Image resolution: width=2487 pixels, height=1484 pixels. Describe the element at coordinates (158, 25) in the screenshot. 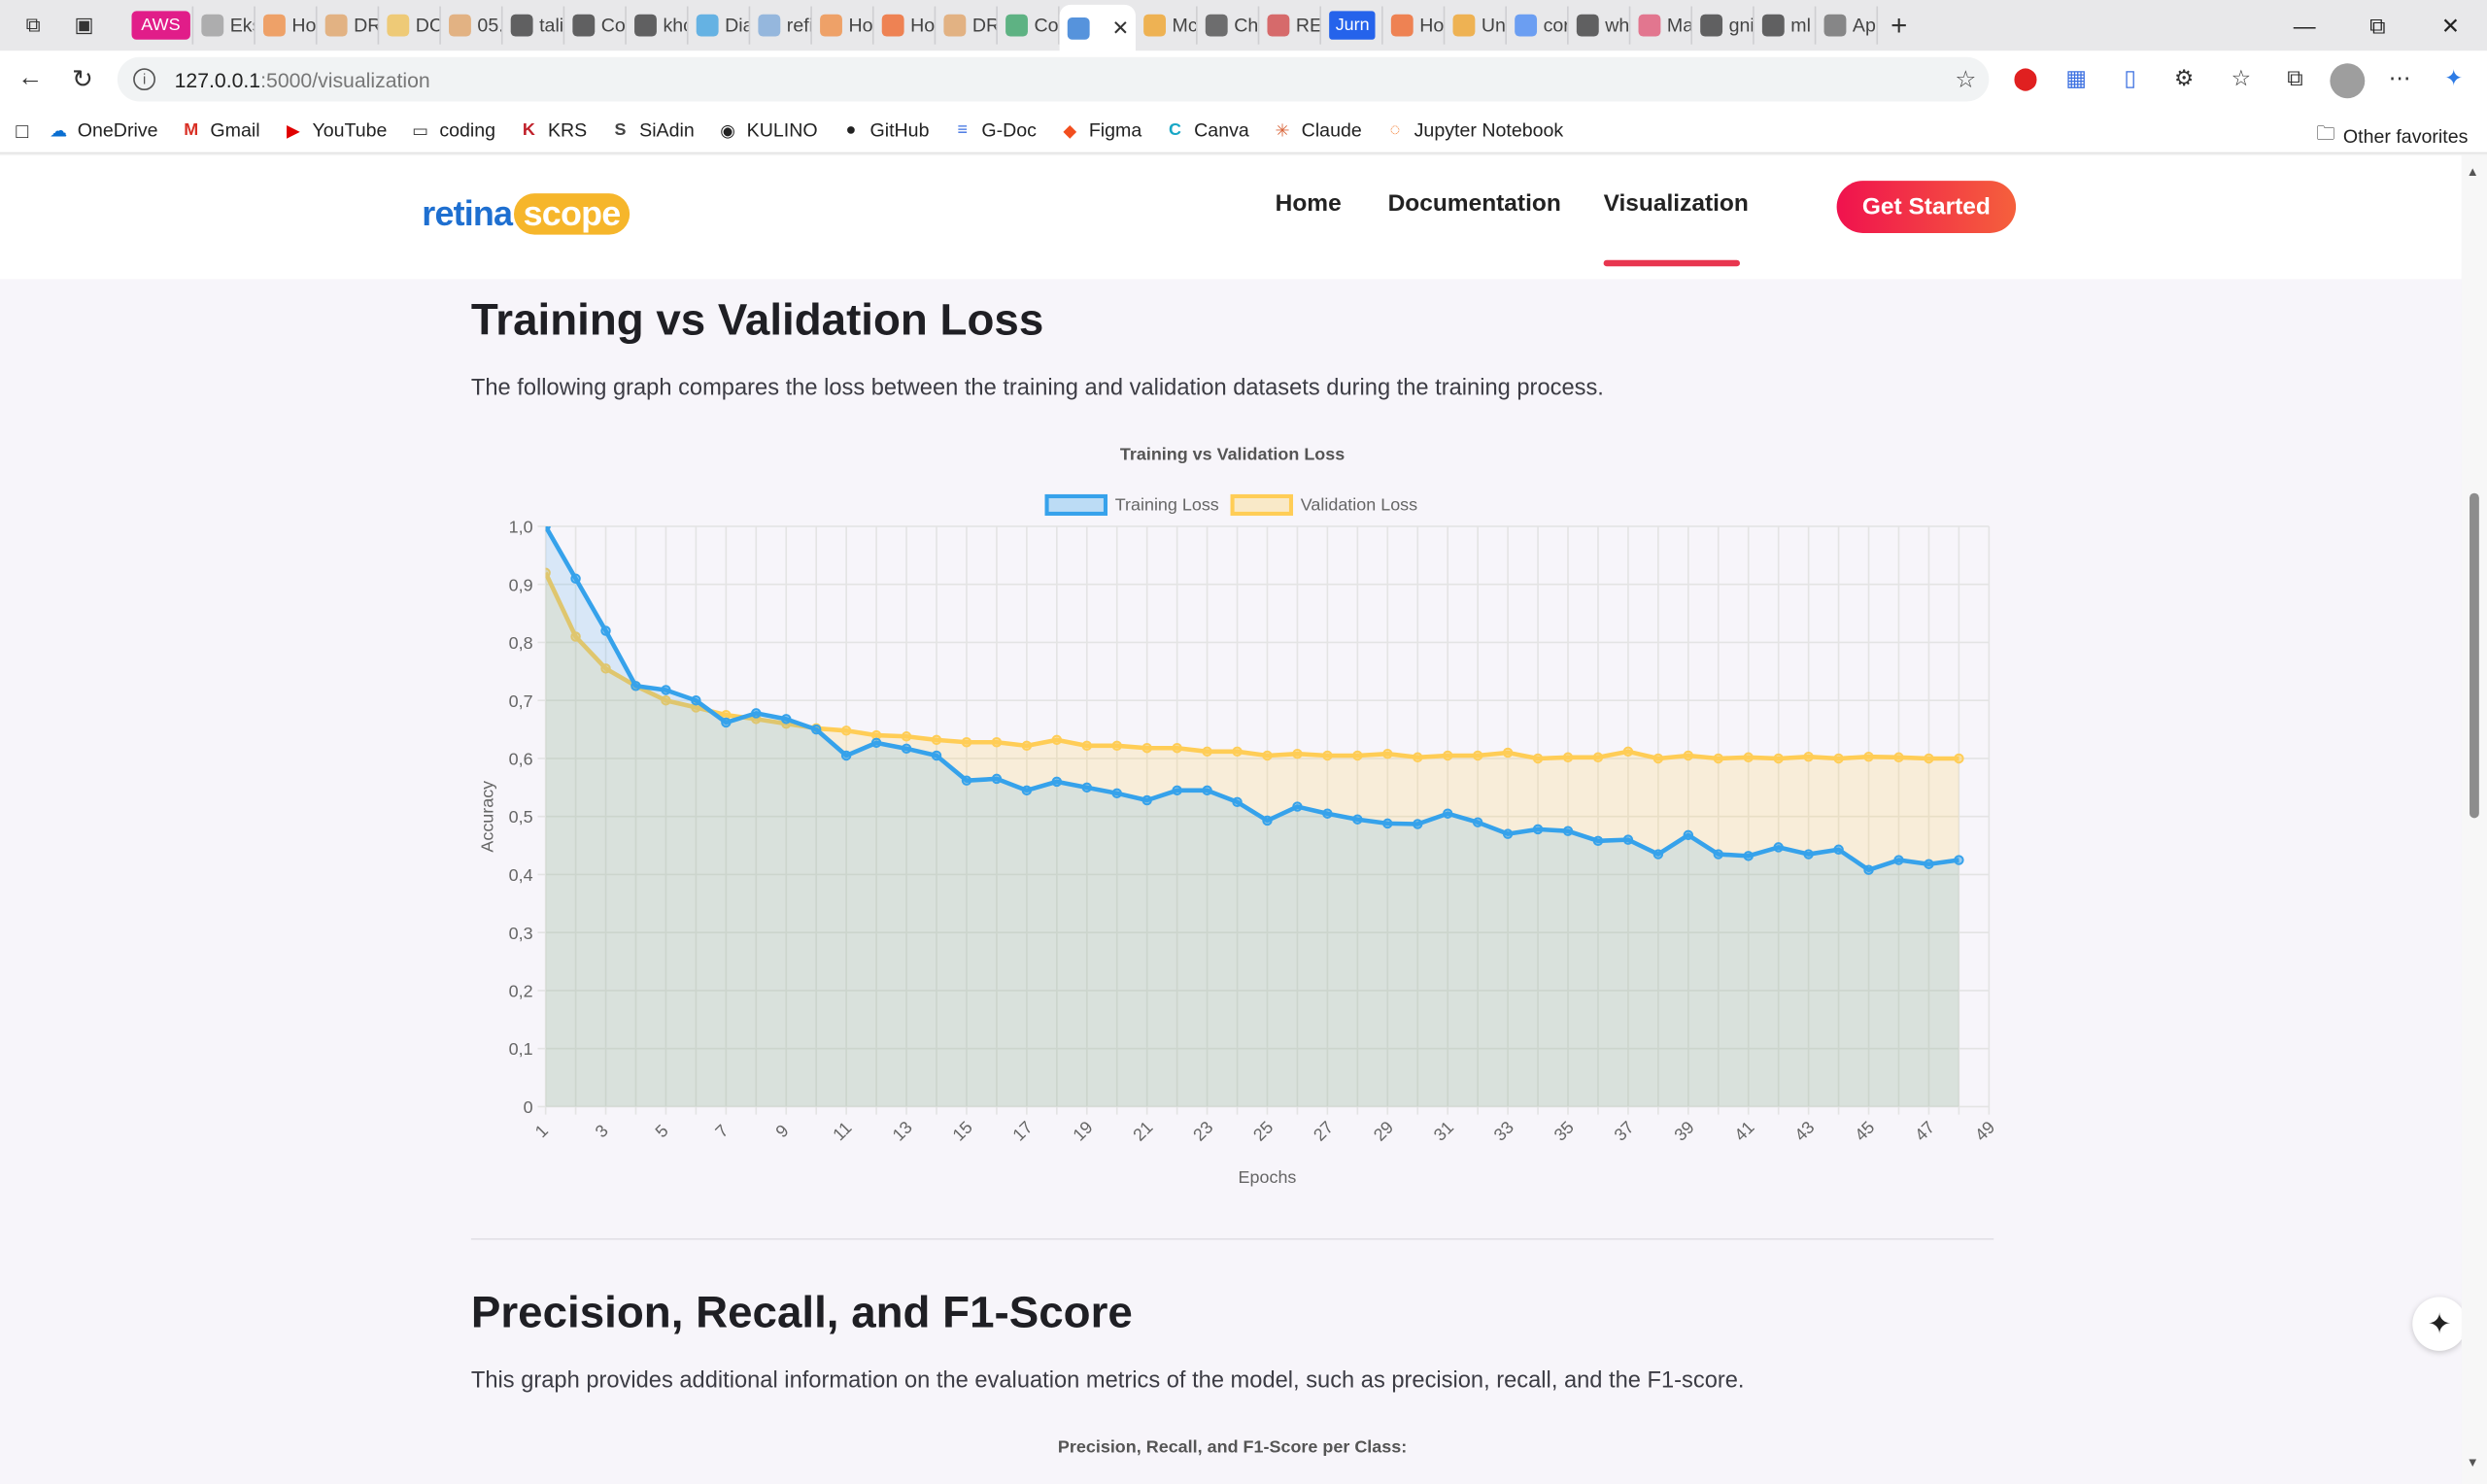

I see `browser-tab: AWS` at that location.